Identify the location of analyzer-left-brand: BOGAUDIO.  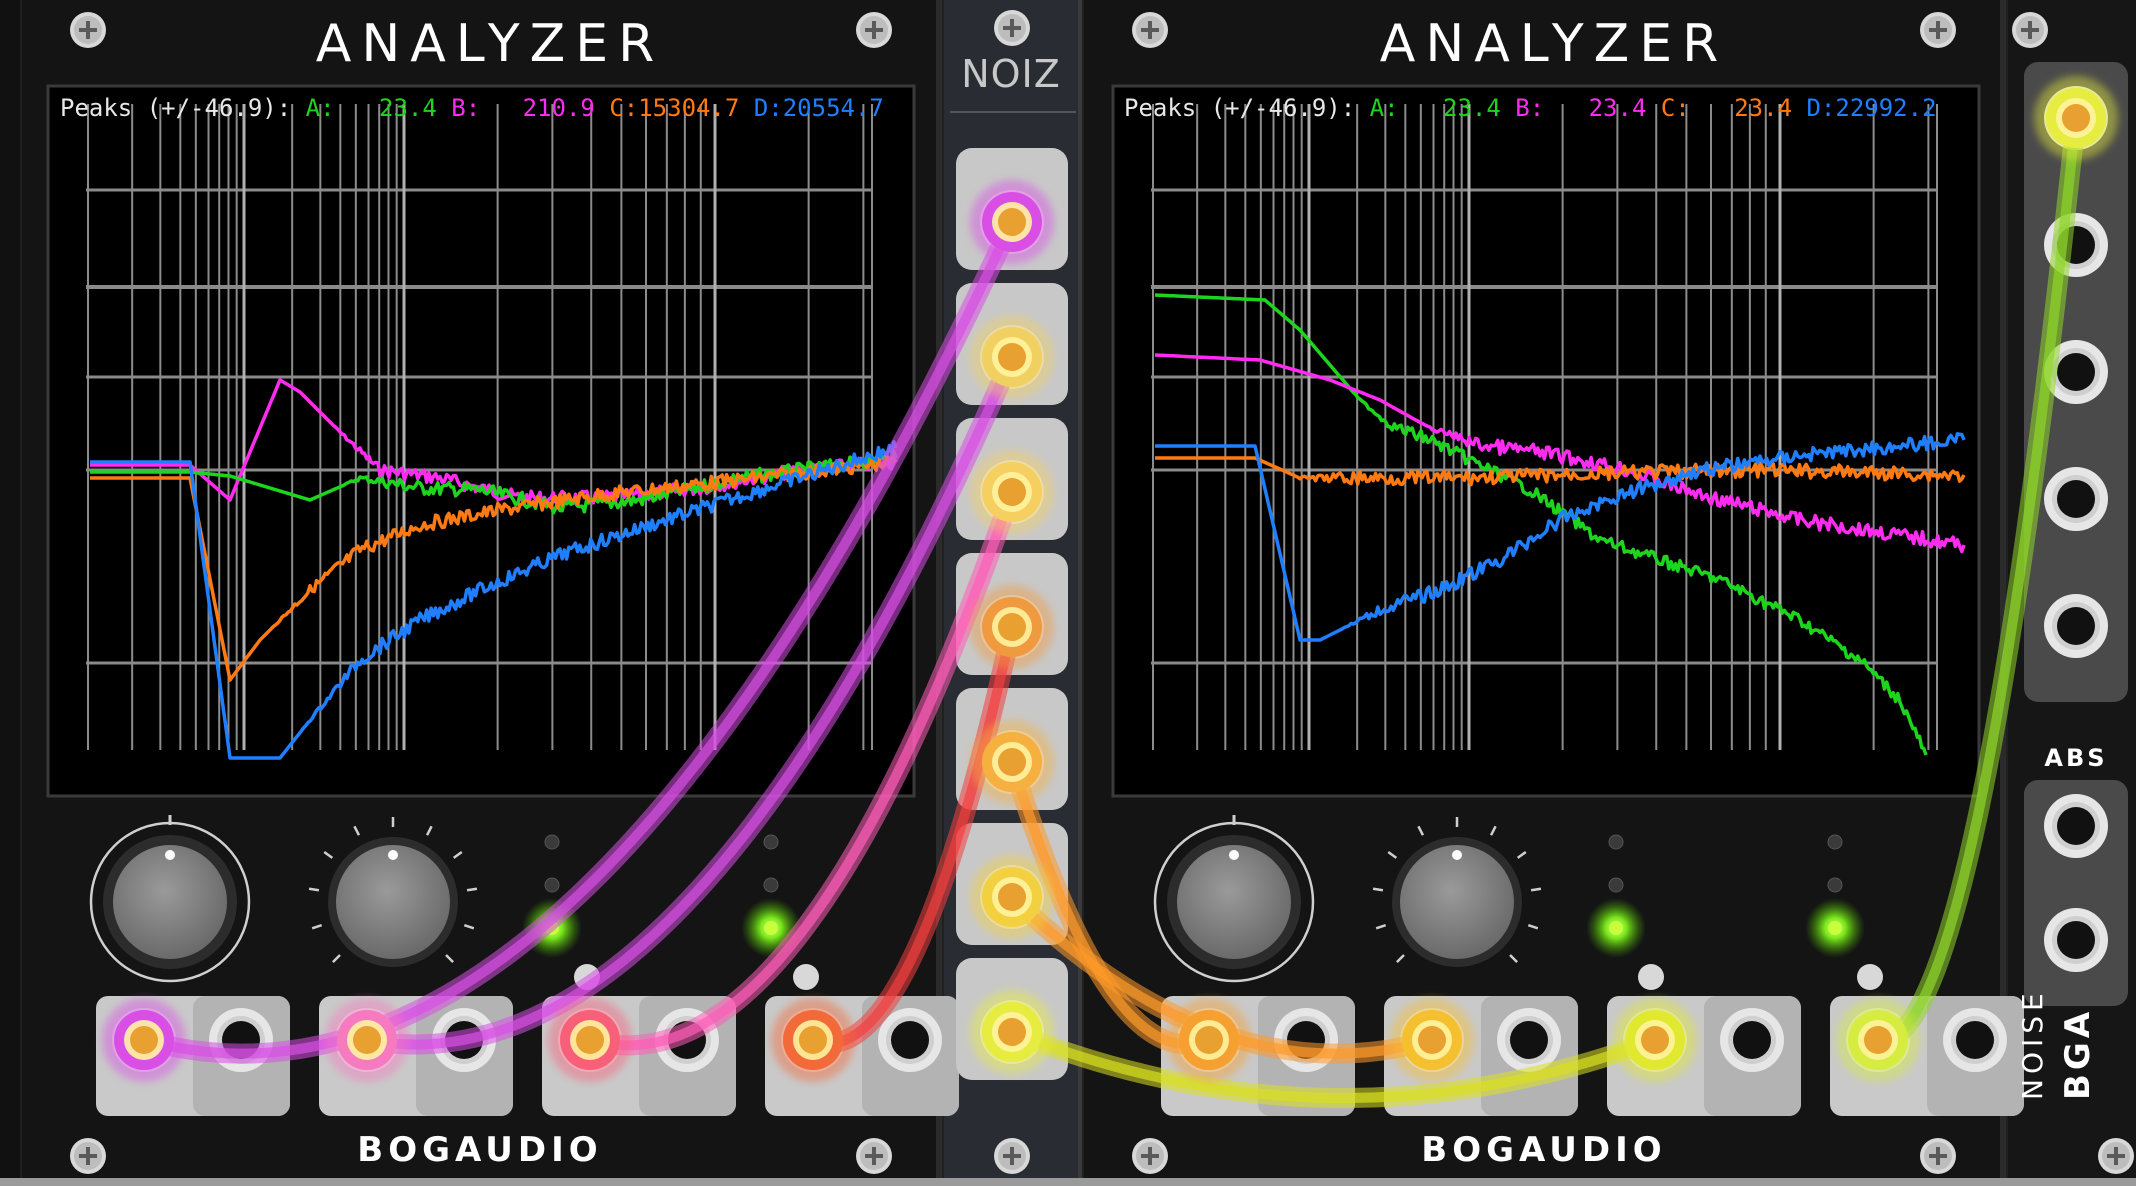
(480, 1150).